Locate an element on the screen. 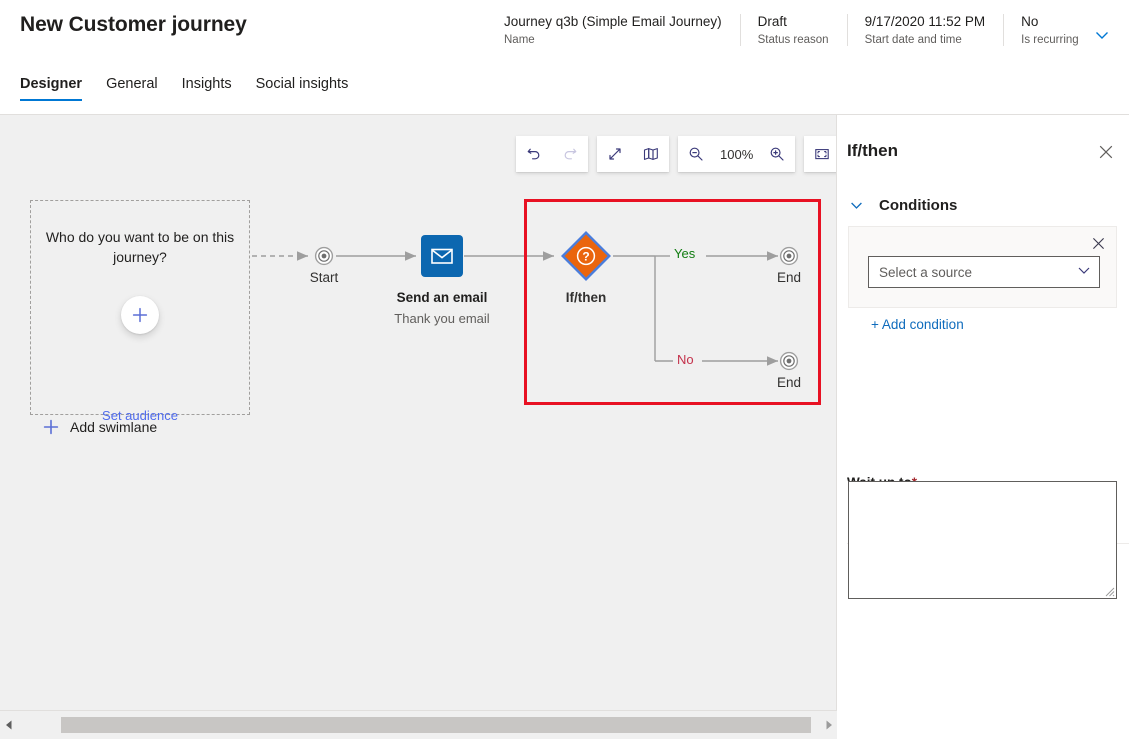 The height and width of the screenshot is (740, 1129). audience-question-text: Who do you want to be on this journey? is located at coordinates (140, 247).